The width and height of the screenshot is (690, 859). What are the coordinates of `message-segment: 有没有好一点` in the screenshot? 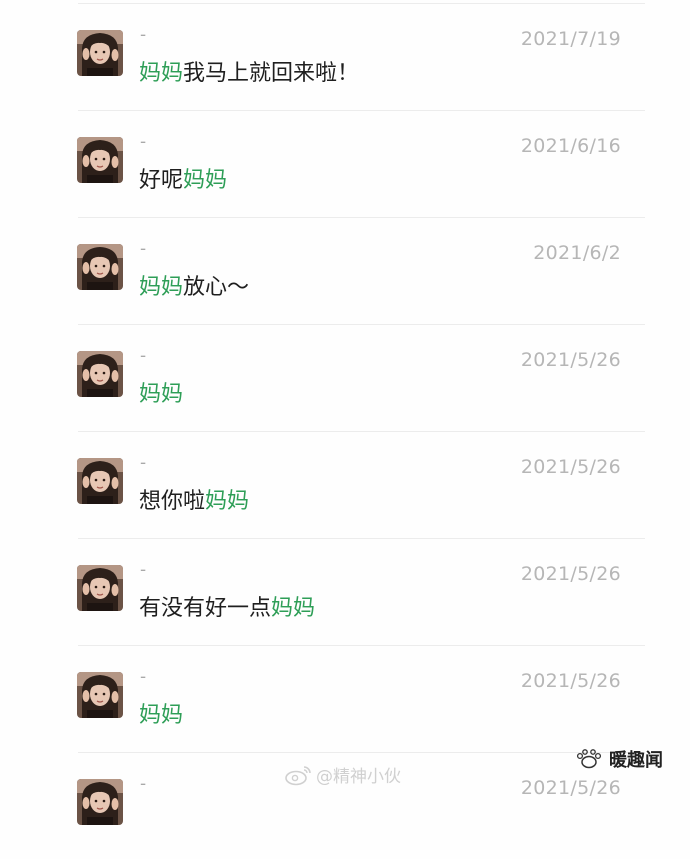 It's located at (205, 608).